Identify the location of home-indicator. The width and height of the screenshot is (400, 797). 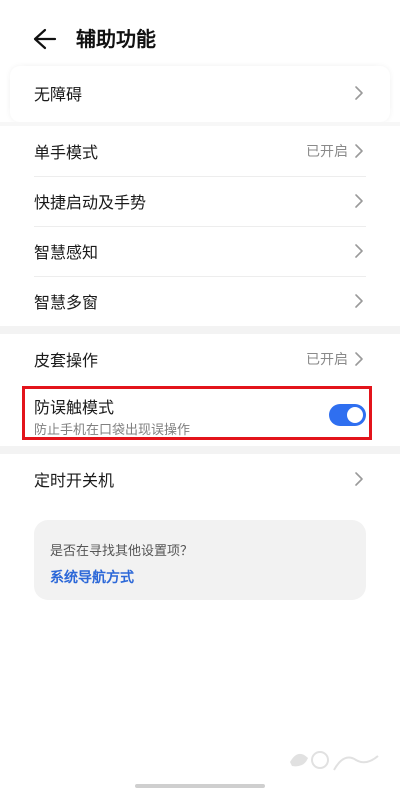
(200, 786).